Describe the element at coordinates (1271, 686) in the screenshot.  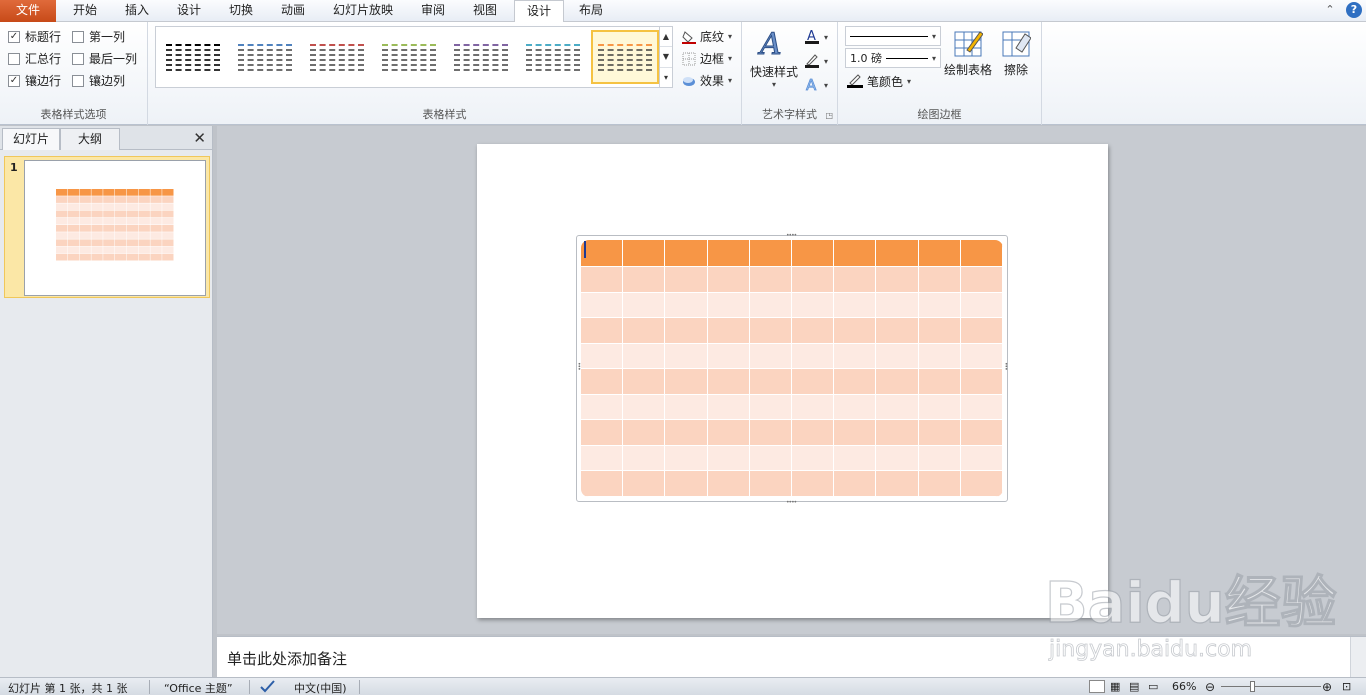
I see `zoom-slider` at that location.